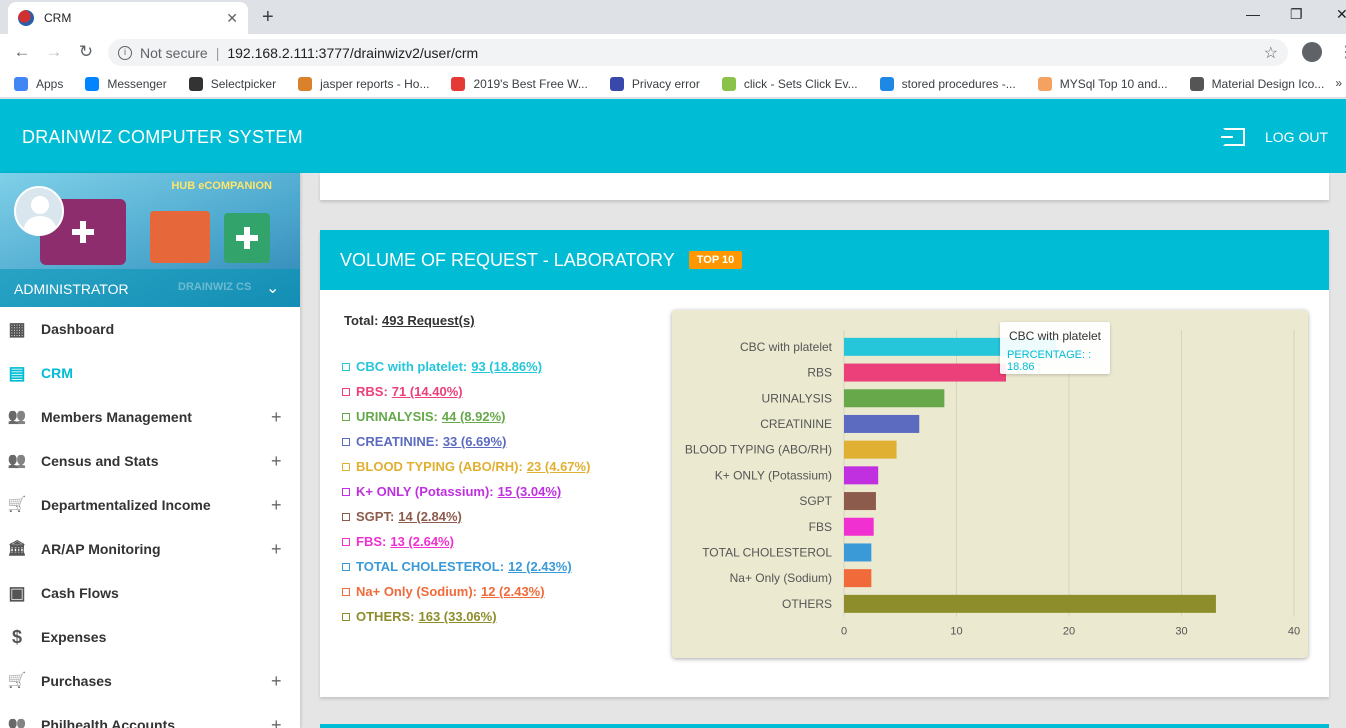 The image size is (1346, 728). I want to click on panel-title: VOLUME OF REQUEST - LABORATORY, so click(507, 259).